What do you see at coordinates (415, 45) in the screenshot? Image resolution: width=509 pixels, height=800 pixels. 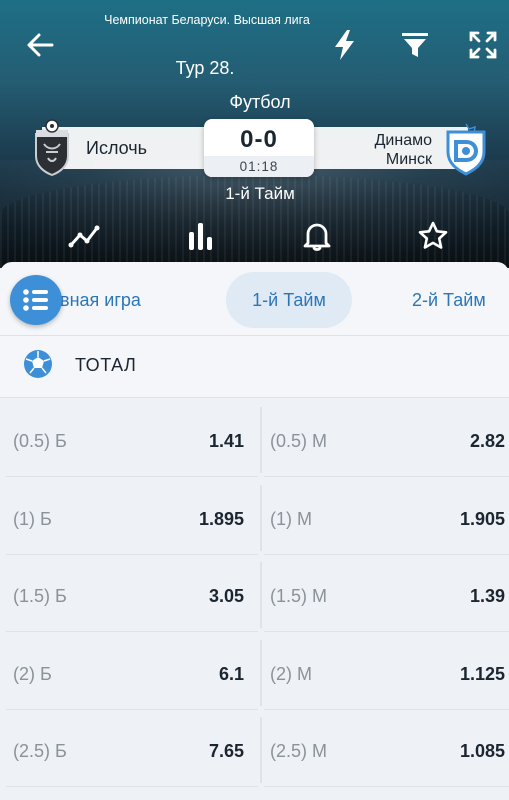 I see `filter-icon` at bounding box center [415, 45].